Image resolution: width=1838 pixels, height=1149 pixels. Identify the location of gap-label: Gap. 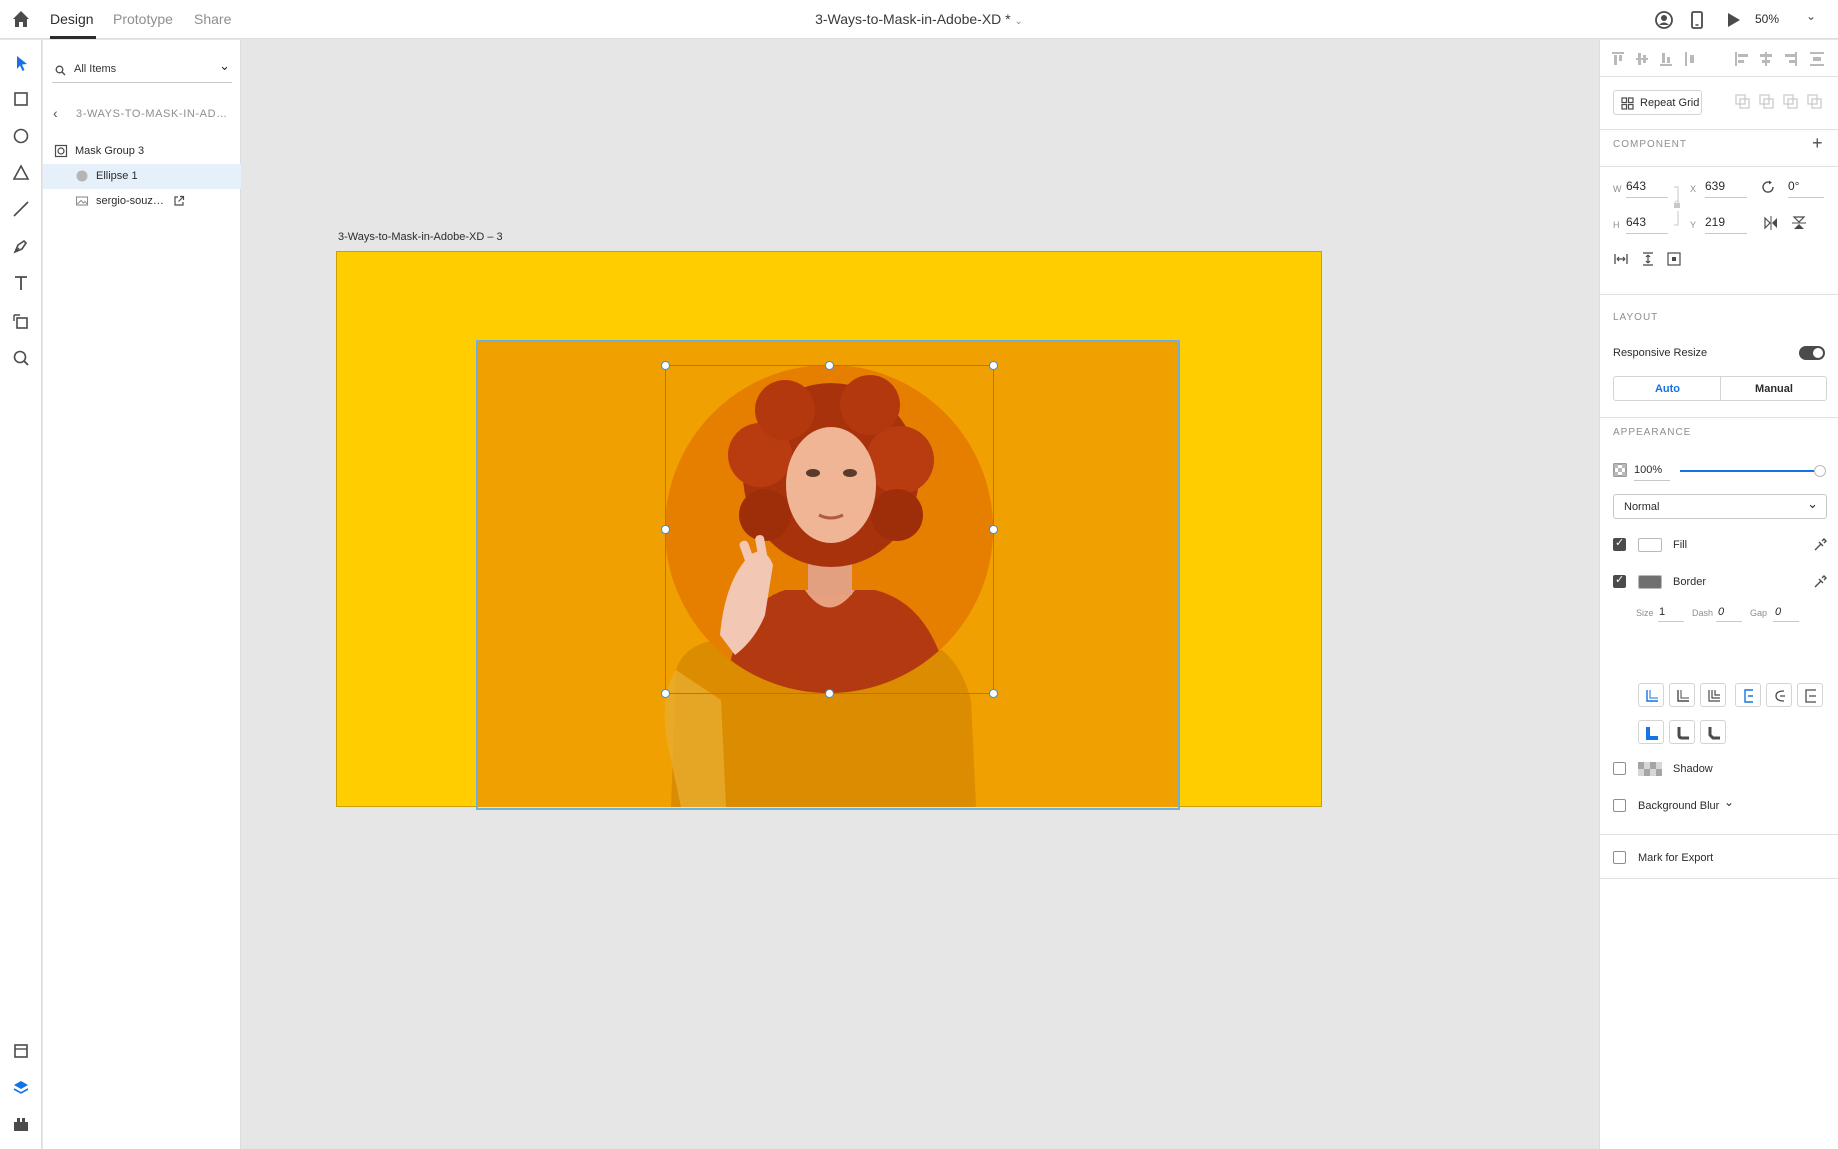
(1759, 613).